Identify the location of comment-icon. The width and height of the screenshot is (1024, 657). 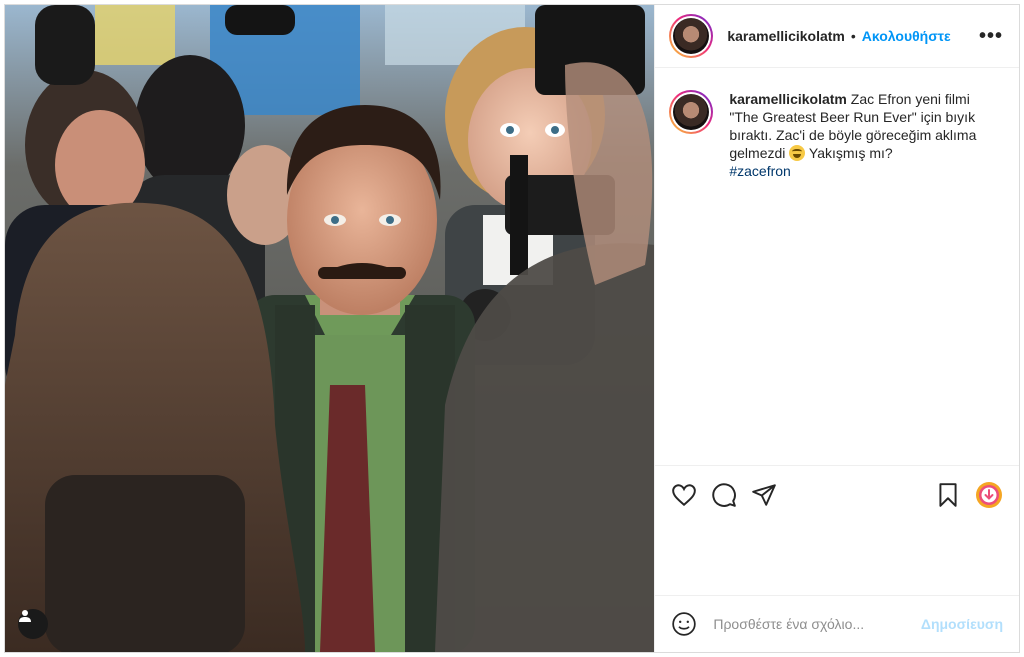
(724, 495).